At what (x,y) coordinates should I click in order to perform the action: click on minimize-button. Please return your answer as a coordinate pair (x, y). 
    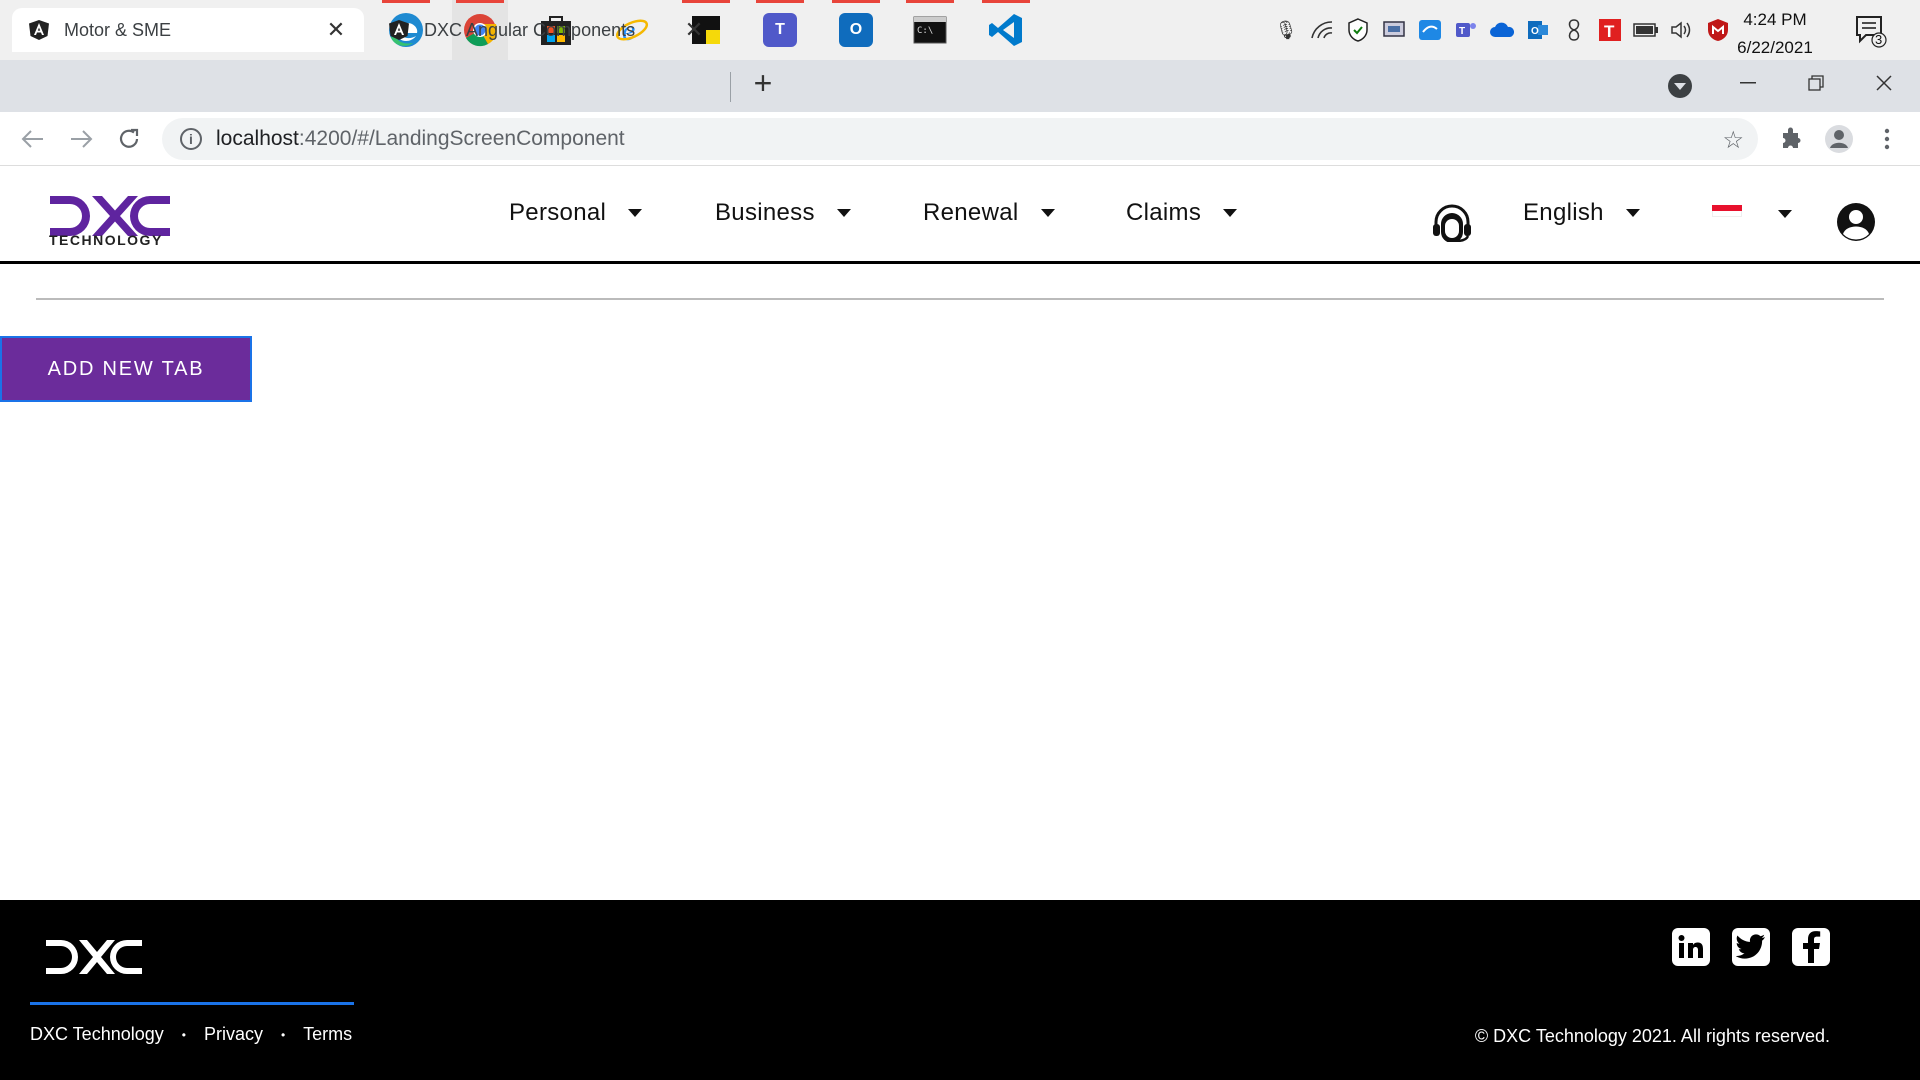
    Looking at the image, I should click on (1748, 83).